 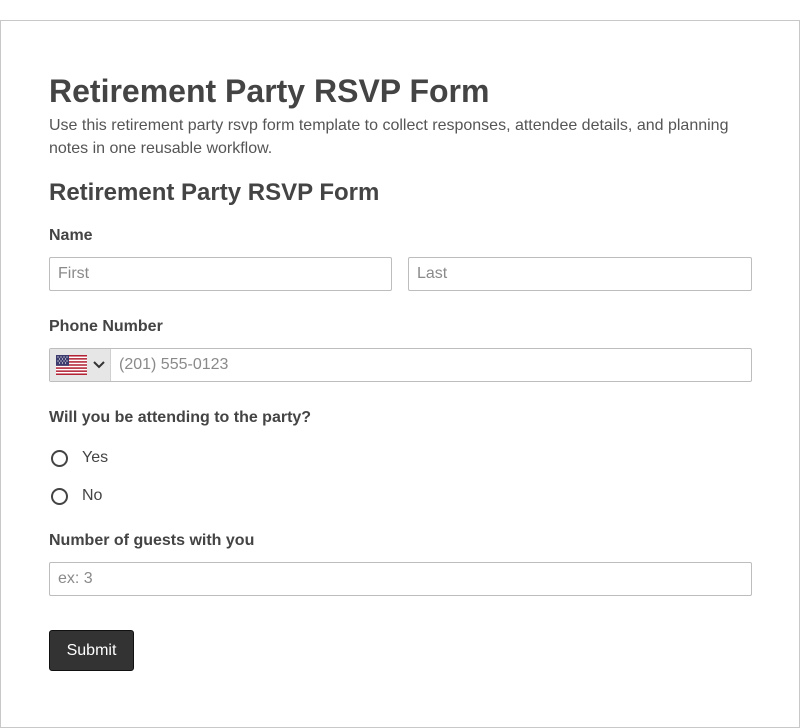 What do you see at coordinates (78, 458) in the screenshot?
I see `radio-option-yes: Yes` at bounding box center [78, 458].